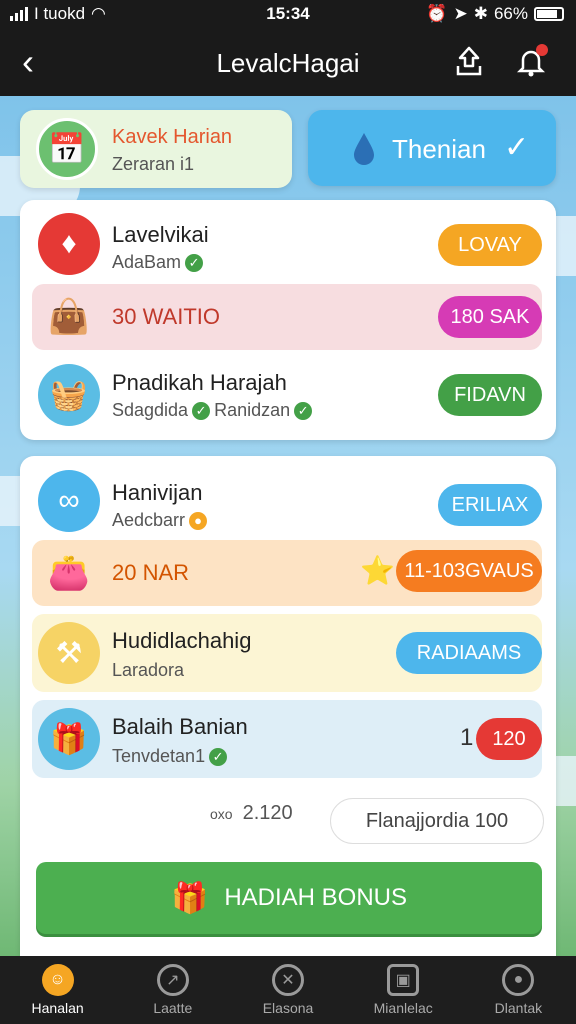 The width and height of the screenshot is (576, 1024). I want to click on nav-label: Elasona, so click(288, 1008).